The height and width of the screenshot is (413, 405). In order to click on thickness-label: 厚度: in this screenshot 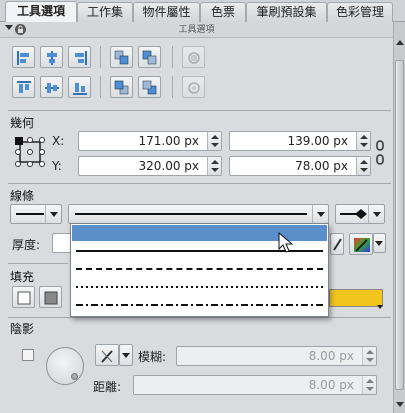, I will do `click(26, 245)`.